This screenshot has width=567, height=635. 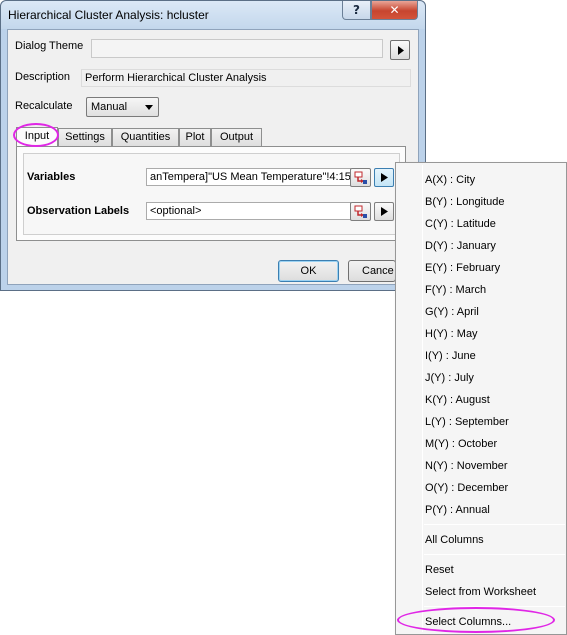 I want to click on menu-item-column: D(Y) : January, so click(x=460, y=246).